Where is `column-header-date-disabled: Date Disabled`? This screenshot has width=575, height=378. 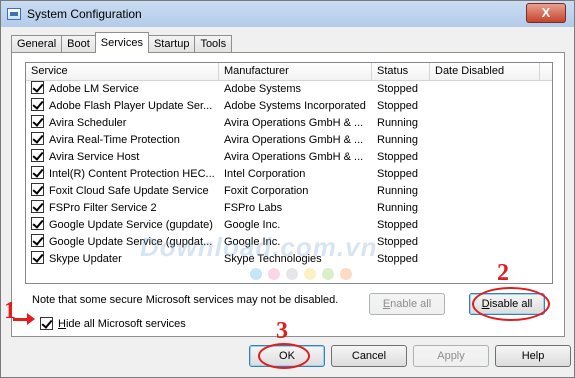
column-header-date-disabled: Date Disabled is located at coordinates (485, 72).